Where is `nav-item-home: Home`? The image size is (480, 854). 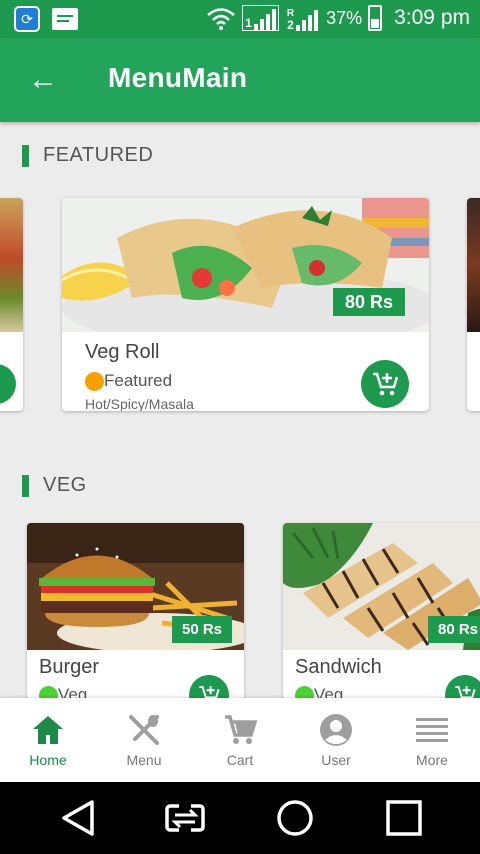
nav-item-home: Home is located at coordinates (48, 740).